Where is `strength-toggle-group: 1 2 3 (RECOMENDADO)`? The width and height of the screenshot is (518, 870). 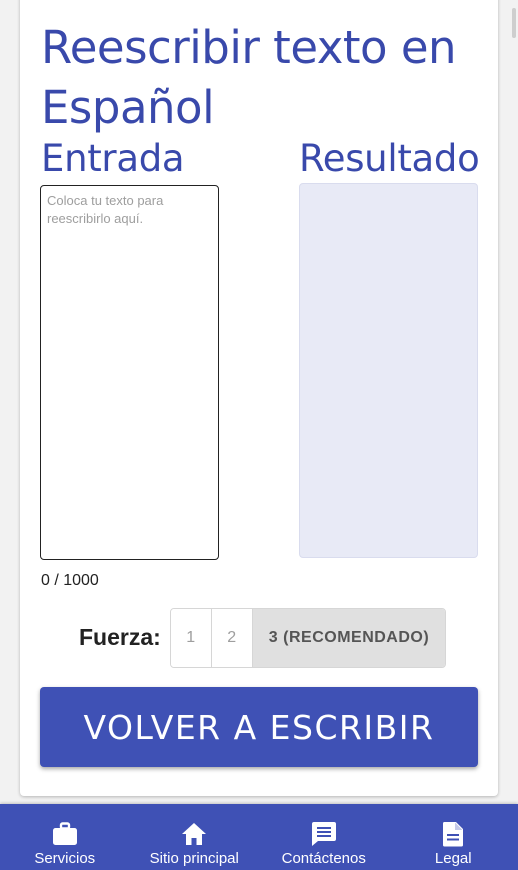 strength-toggle-group: 1 2 3 (RECOMENDADO) is located at coordinates (308, 638).